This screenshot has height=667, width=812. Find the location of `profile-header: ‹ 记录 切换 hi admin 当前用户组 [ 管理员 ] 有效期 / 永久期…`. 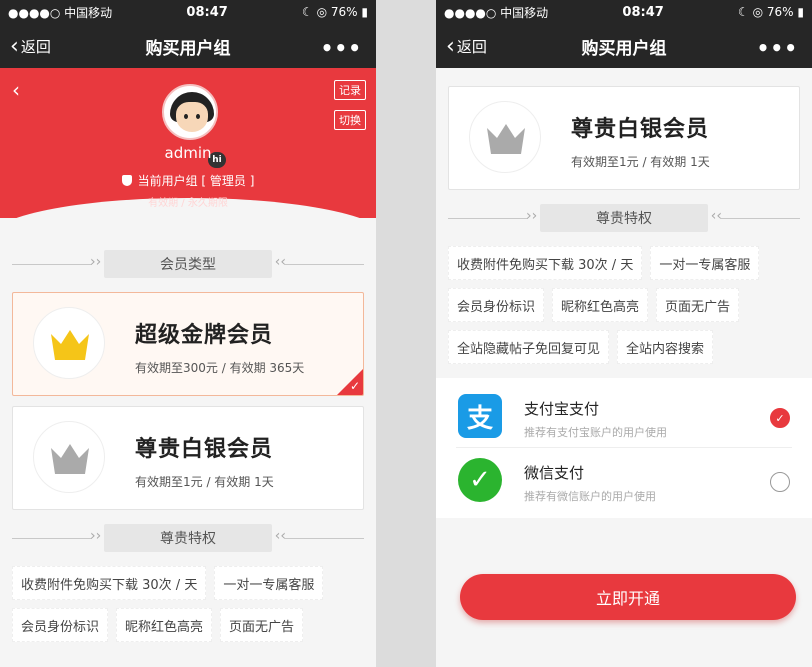

profile-header: ‹ 记录 切换 hi admin 当前用户组 [ 管理员 ] 有效期 / 永久期… is located at coordinates (188, 153).